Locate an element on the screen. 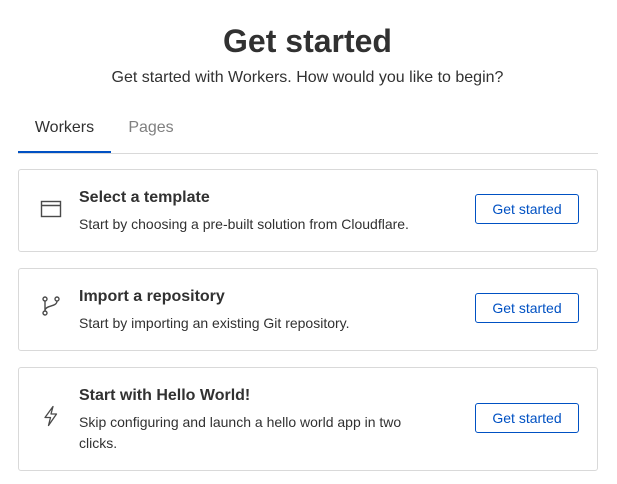  tab-workers: Workers is located at coordinates (64, 132).